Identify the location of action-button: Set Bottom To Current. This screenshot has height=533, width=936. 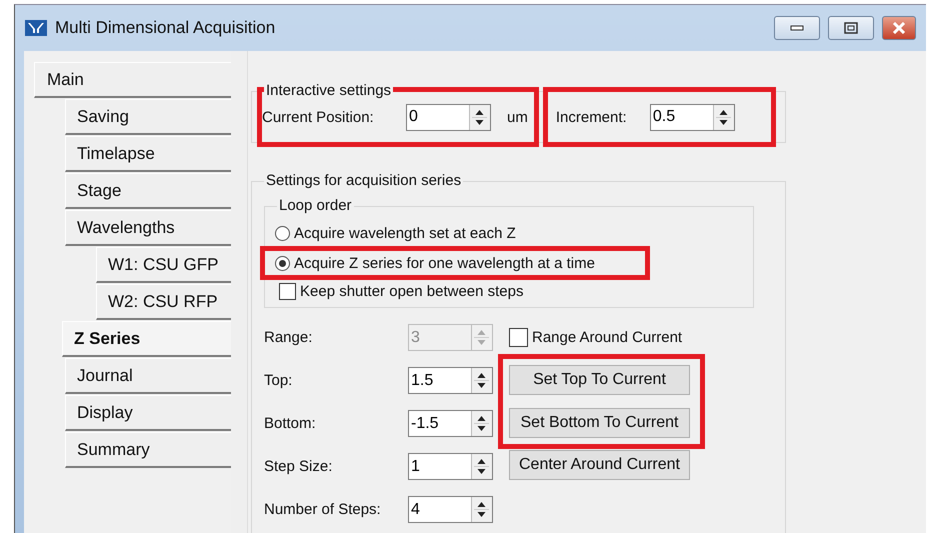
(599, 423).